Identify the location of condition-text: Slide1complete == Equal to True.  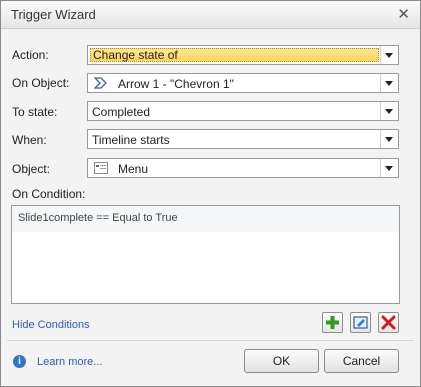
(98, 218).